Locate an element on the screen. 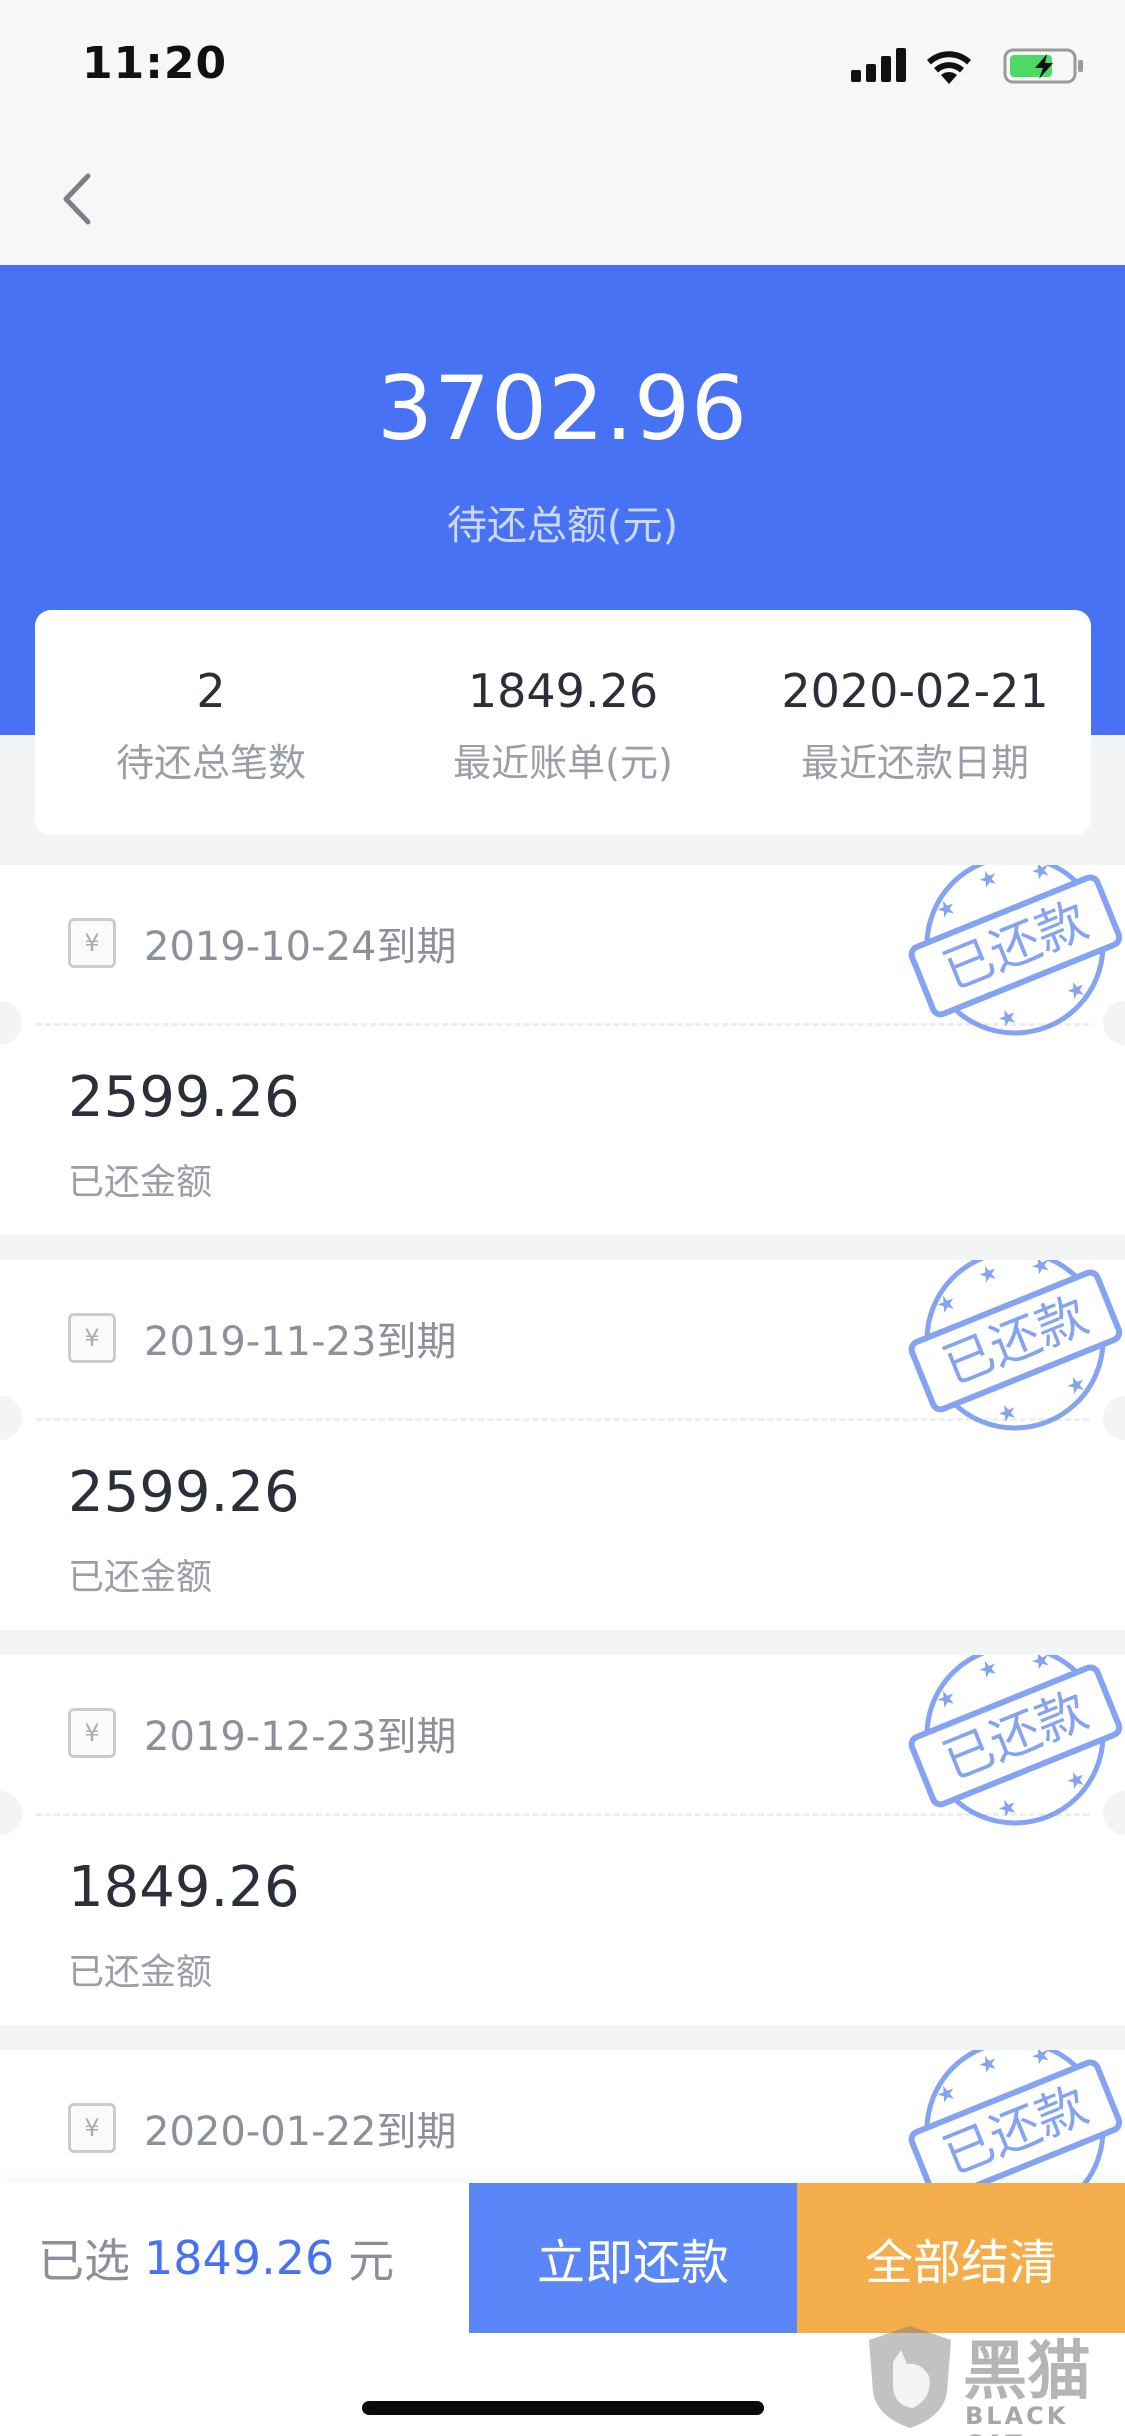 The height and width of the screenshot is (2436, 1125). home-indicator is located at coordinates (563, 2408).